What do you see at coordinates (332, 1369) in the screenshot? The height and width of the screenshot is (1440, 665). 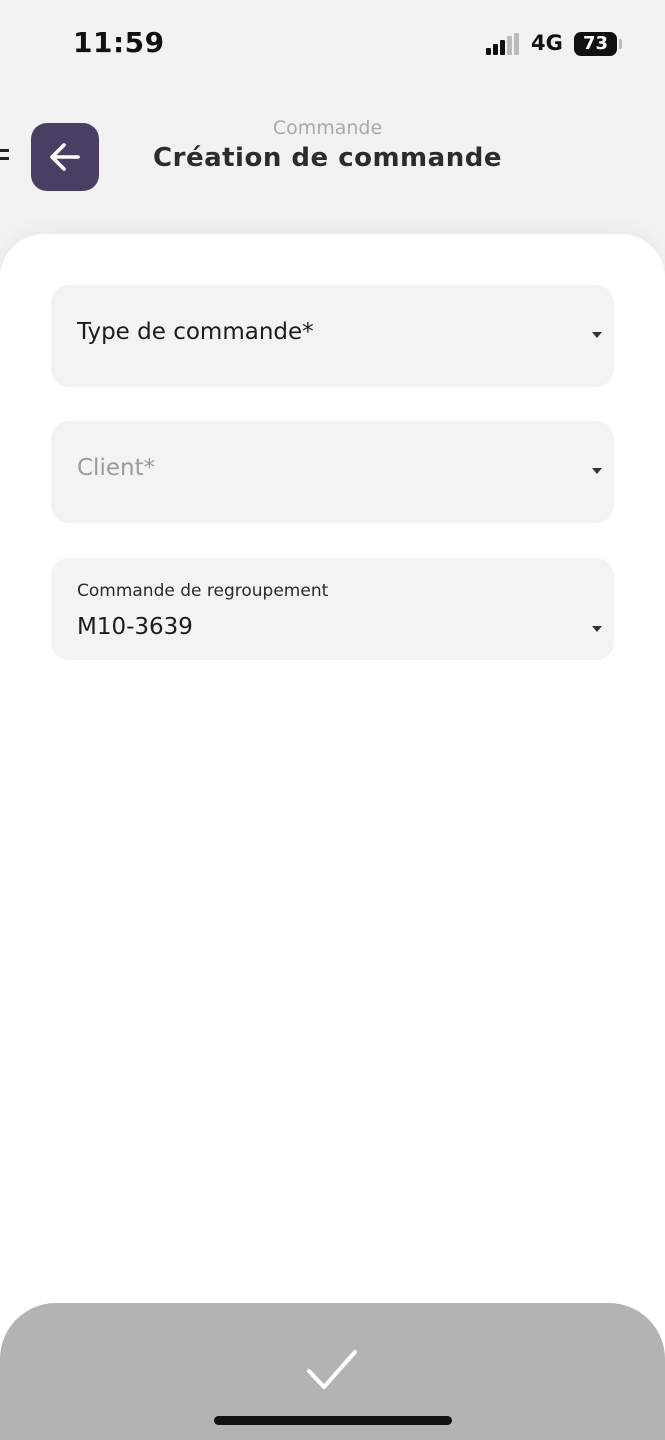 I see `checkmark-icon` at bounding box center [332, 1369].